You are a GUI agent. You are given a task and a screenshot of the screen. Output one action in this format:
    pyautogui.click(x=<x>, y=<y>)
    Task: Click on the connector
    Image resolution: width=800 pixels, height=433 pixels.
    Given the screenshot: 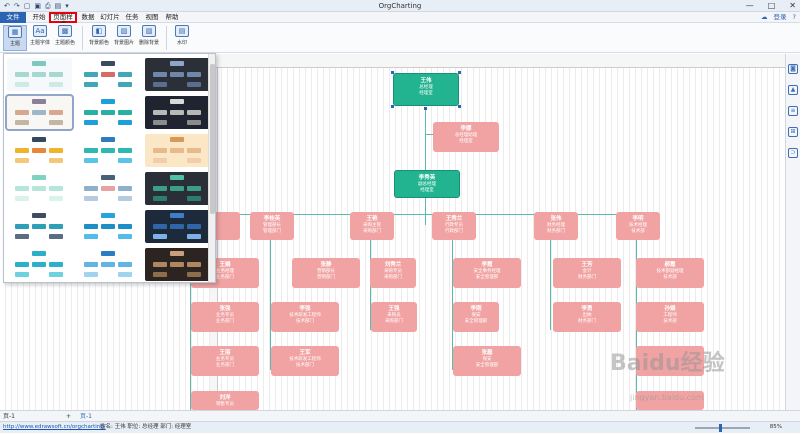 What is the action you would take?
    pyautogui.click(x=550, y=285)
    